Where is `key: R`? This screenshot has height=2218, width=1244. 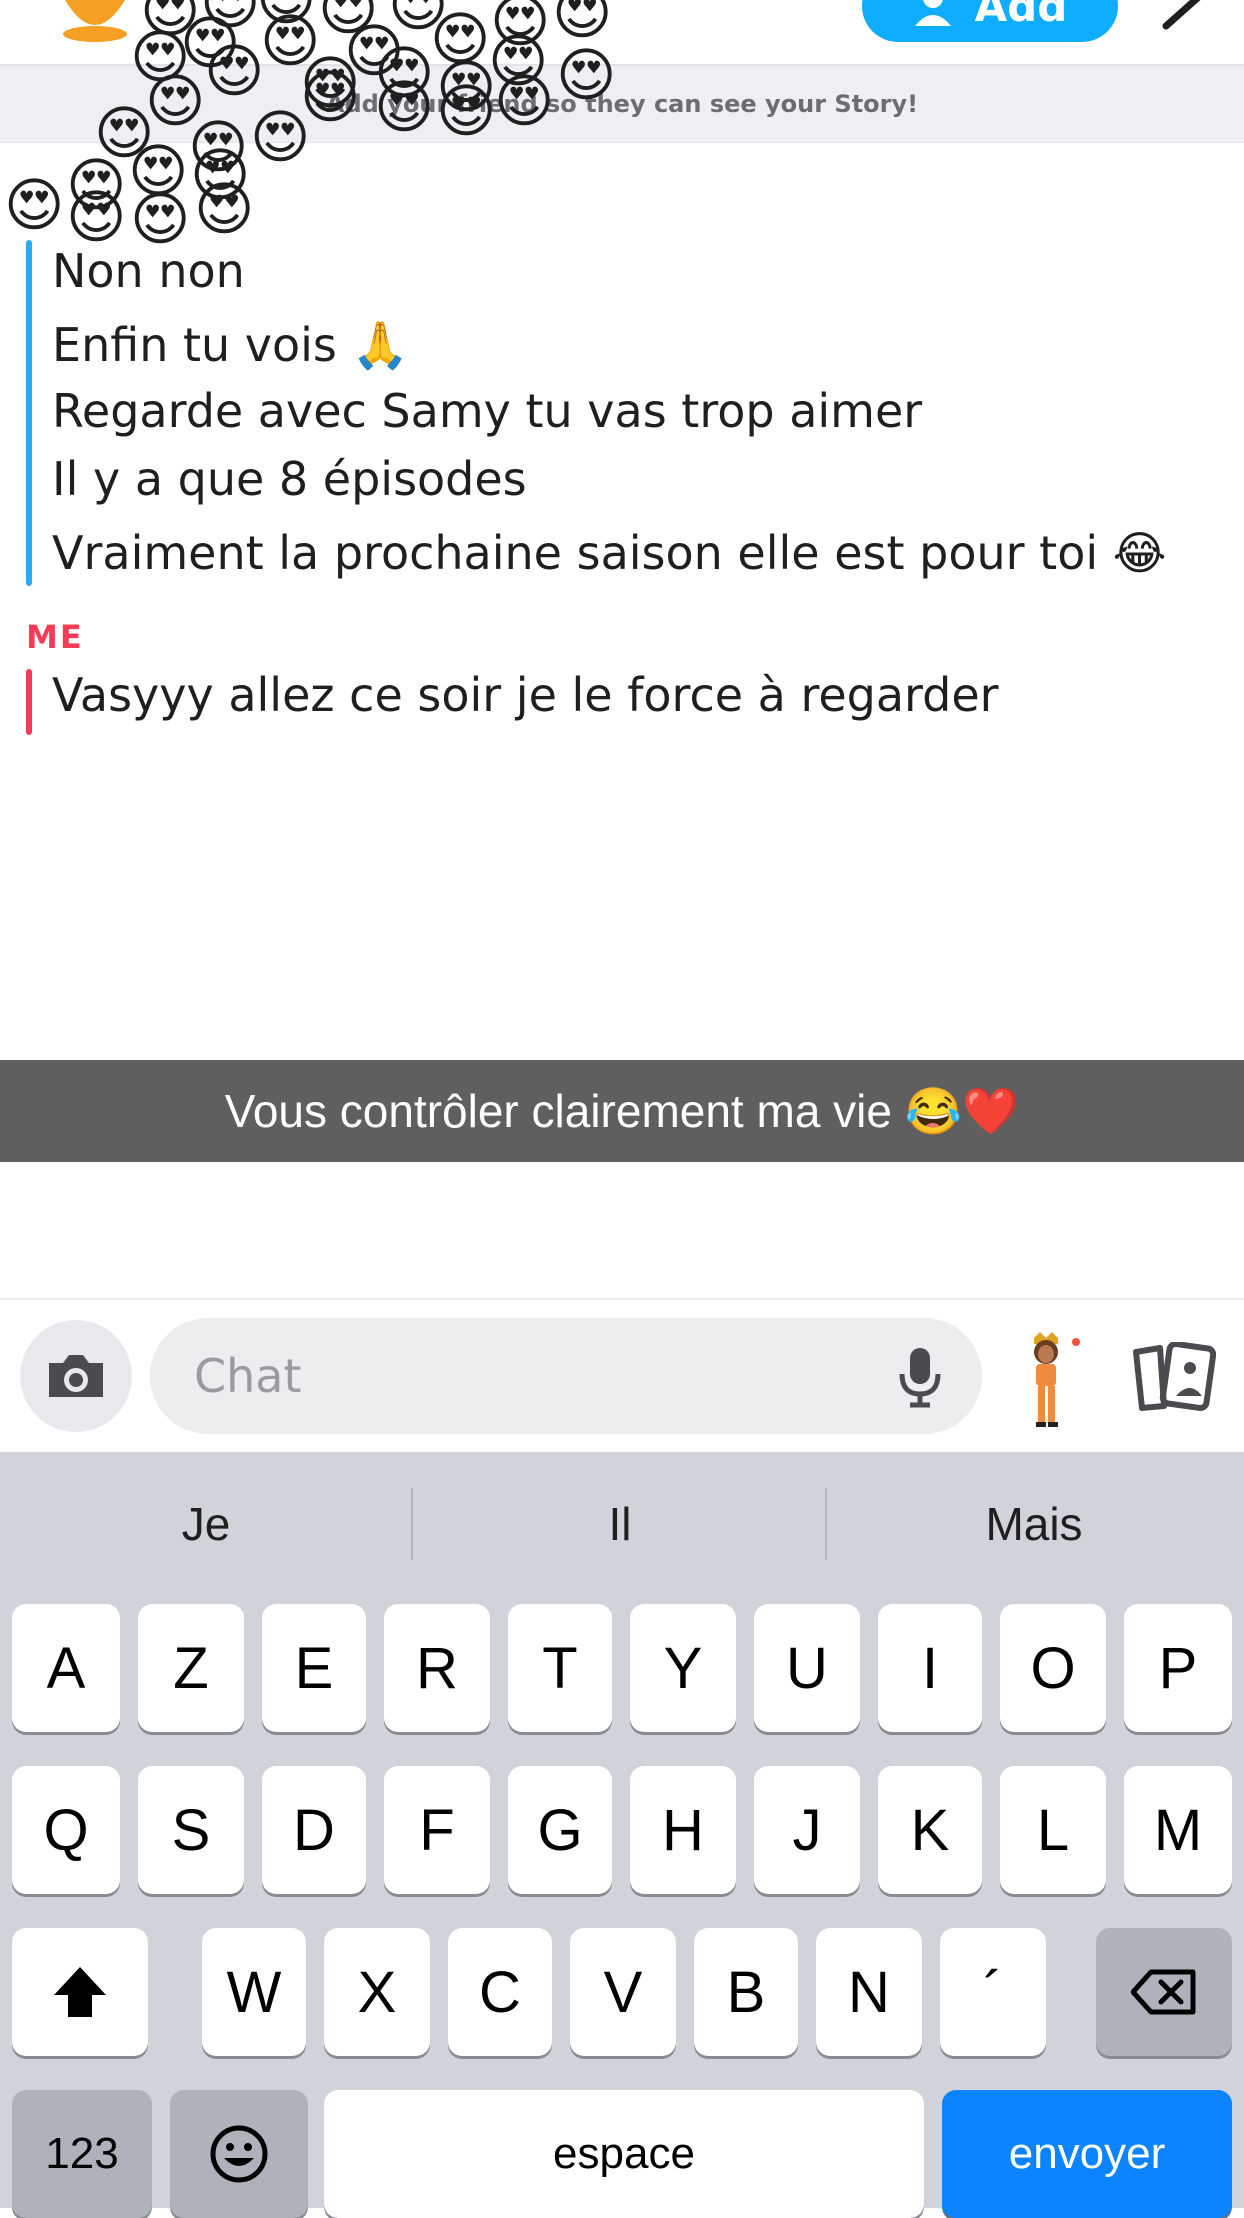
key: R is located at coordinates (437, 1668).